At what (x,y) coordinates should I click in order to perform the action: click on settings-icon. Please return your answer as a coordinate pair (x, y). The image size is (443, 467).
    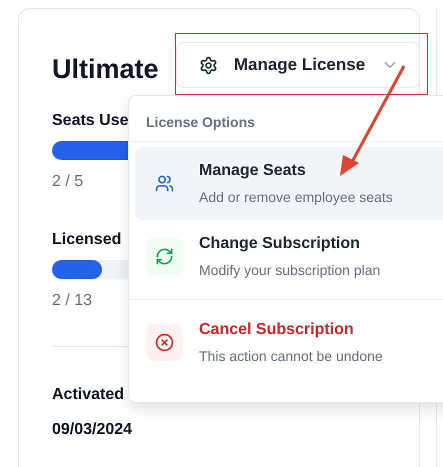
    Looking at the image, I should click on (208, 65).